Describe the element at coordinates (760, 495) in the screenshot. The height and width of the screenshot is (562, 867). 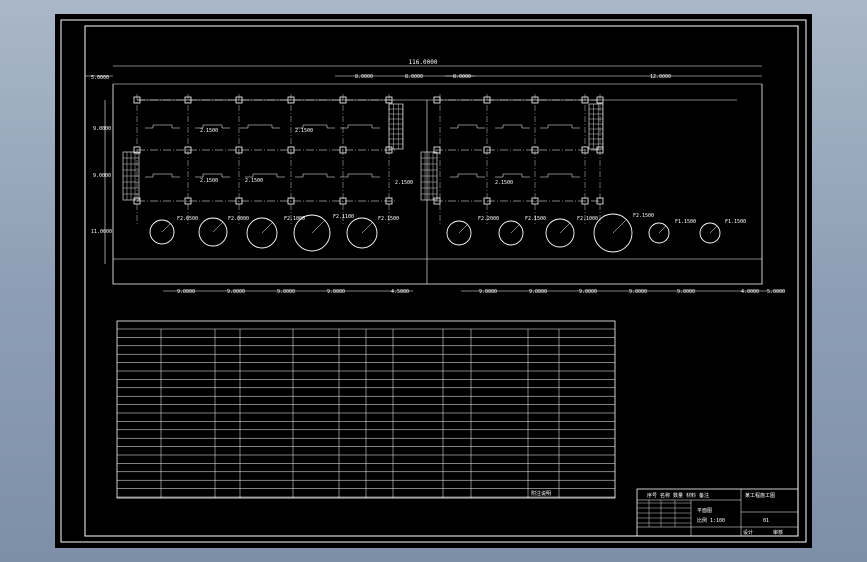
I see `tb-project: 某工程施工图` at that location.